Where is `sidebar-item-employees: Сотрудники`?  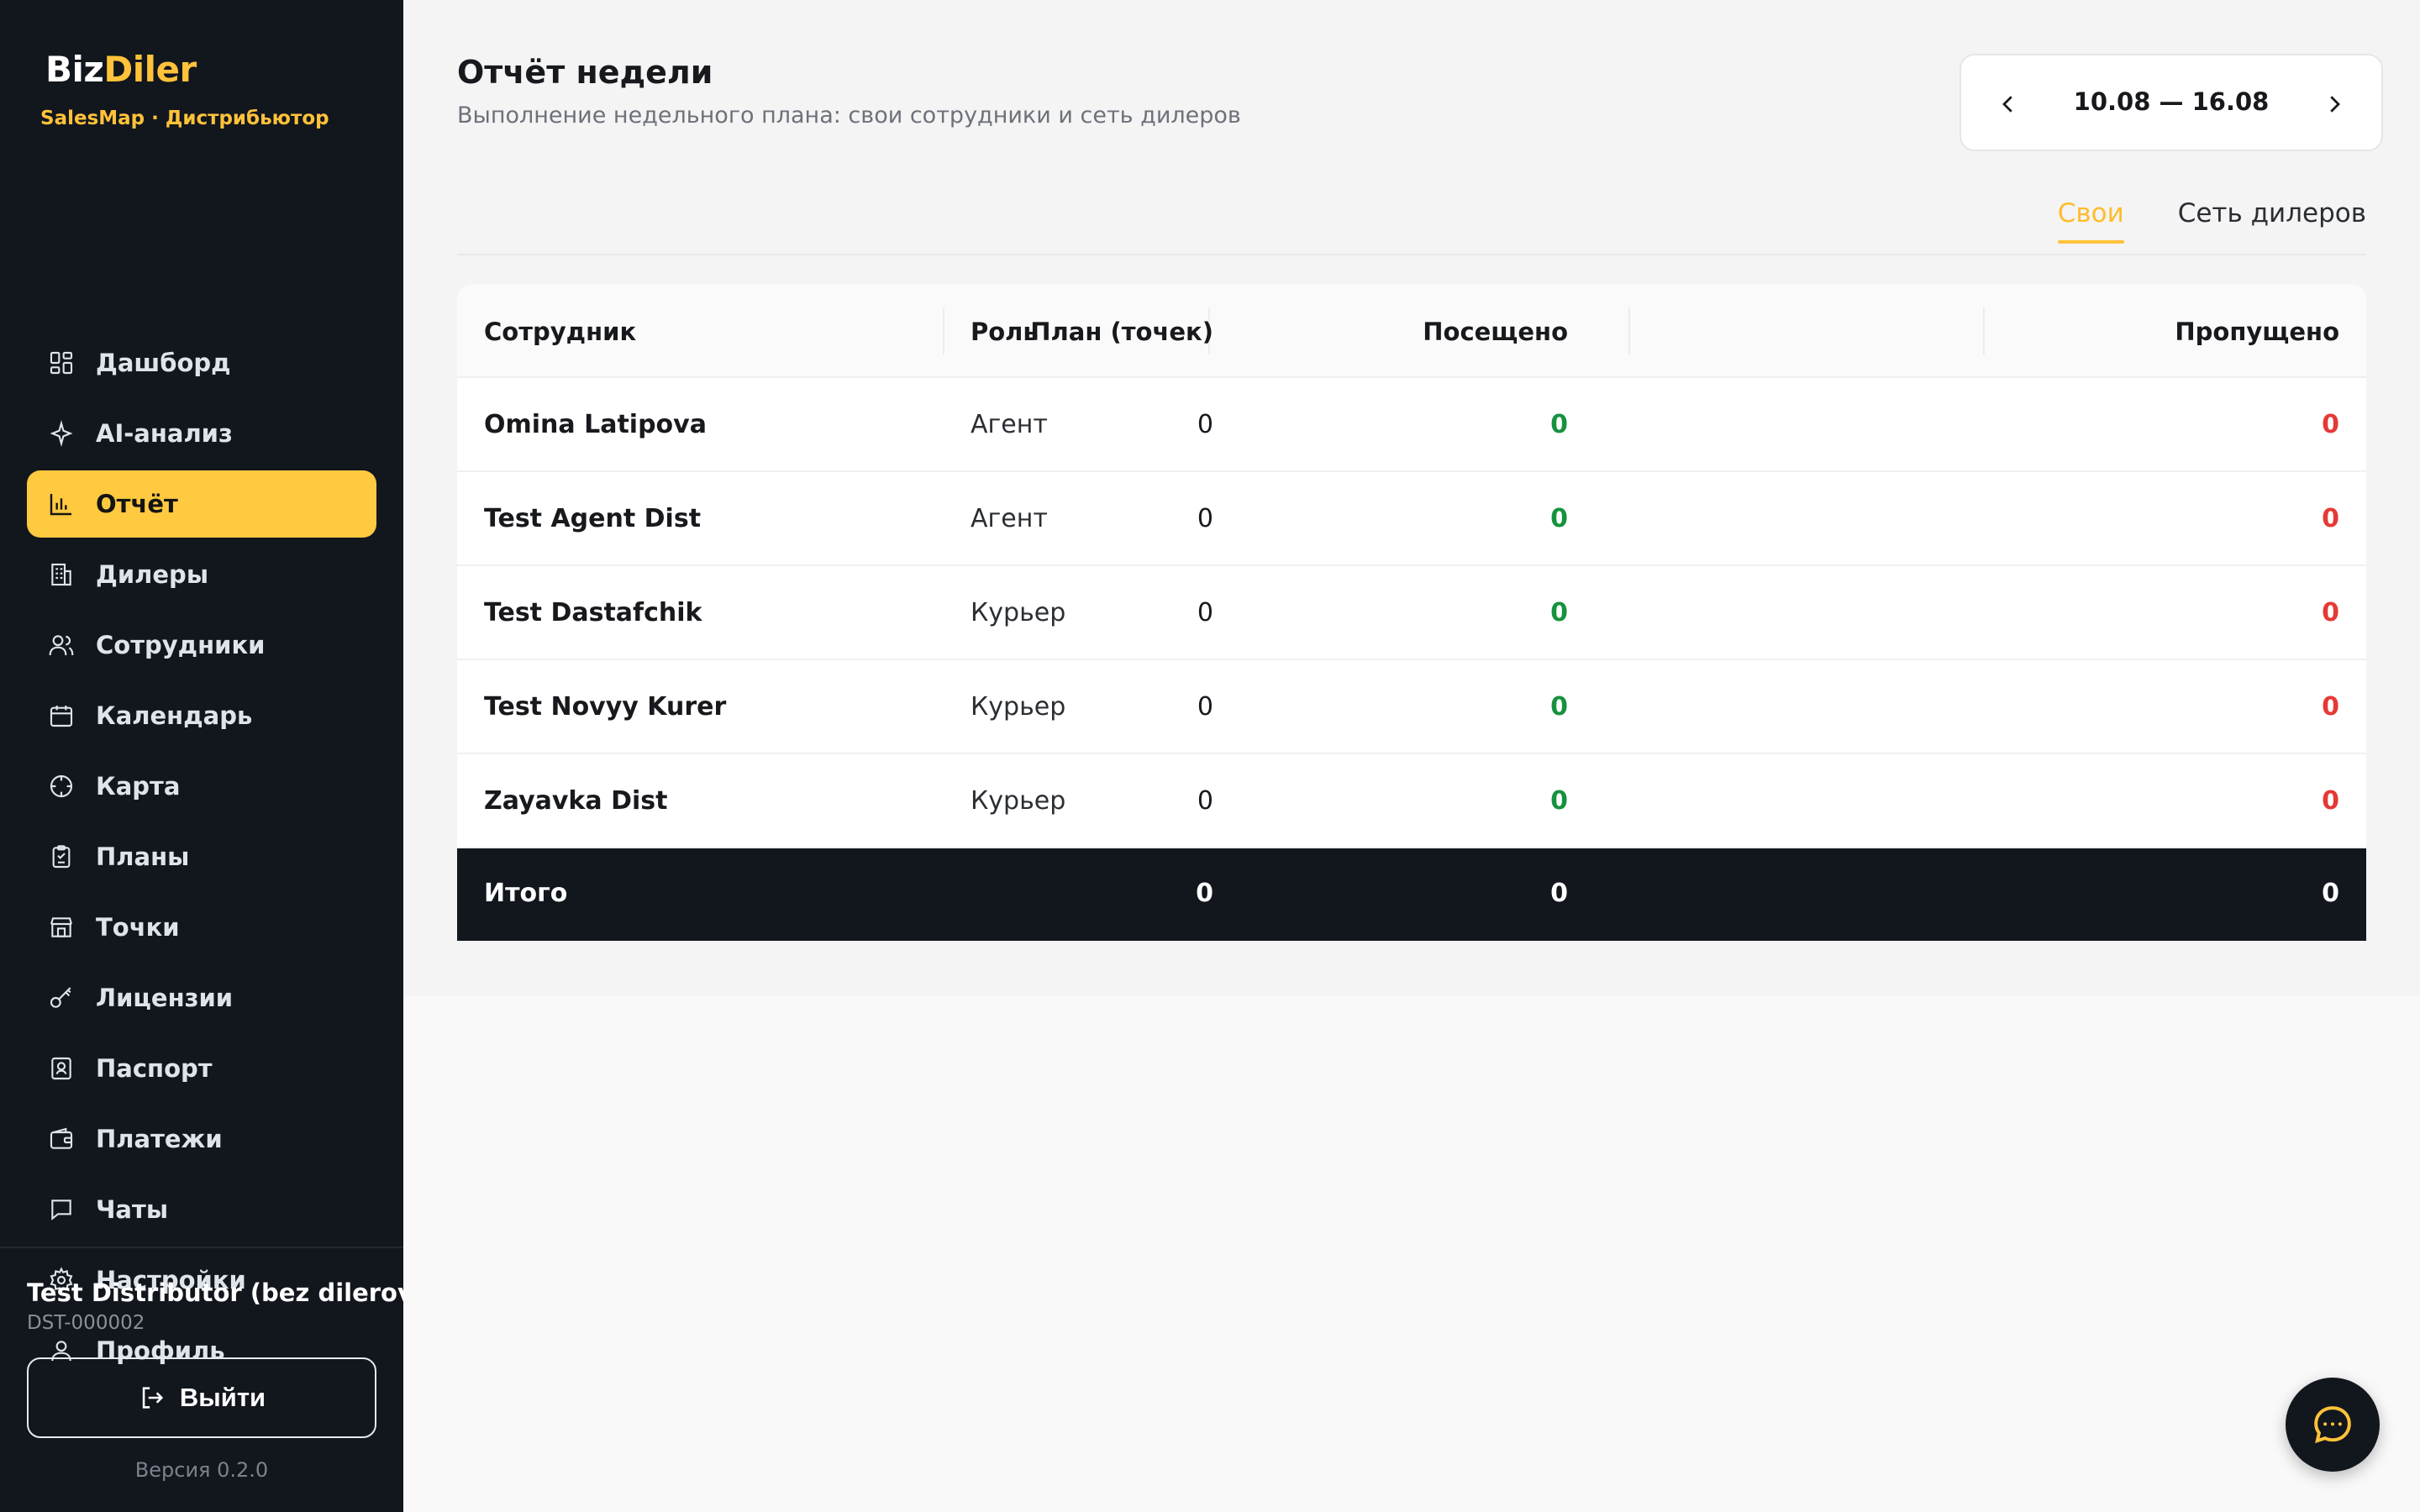 sidebar-item-employees: Сотрудники is located at coordinates (202, 645).